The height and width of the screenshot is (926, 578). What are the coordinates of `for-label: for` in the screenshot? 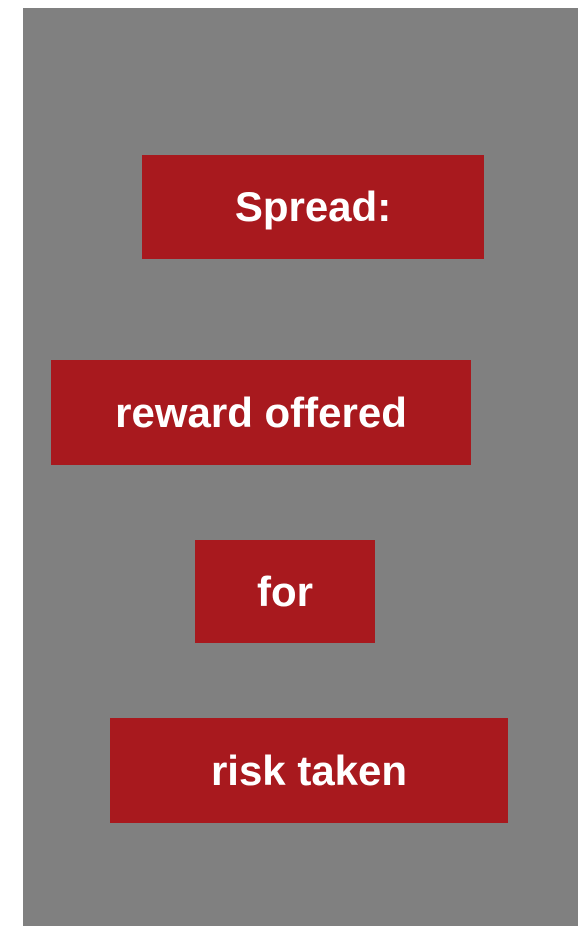 It's located at (285, 591).